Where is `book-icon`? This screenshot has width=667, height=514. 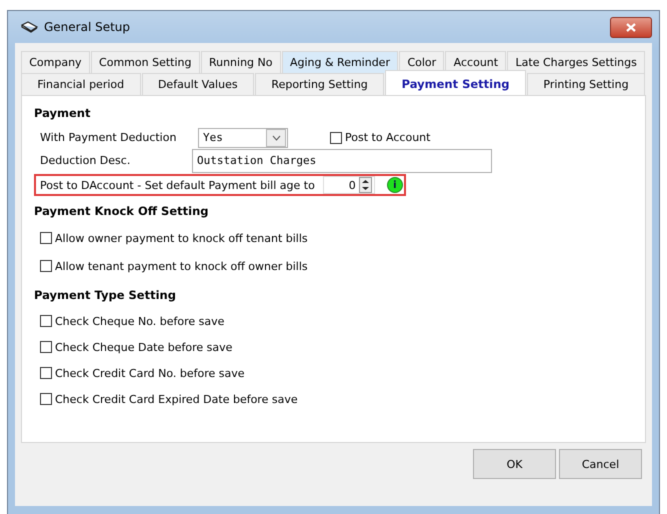
book-icon is located at coordinates (29, 27).